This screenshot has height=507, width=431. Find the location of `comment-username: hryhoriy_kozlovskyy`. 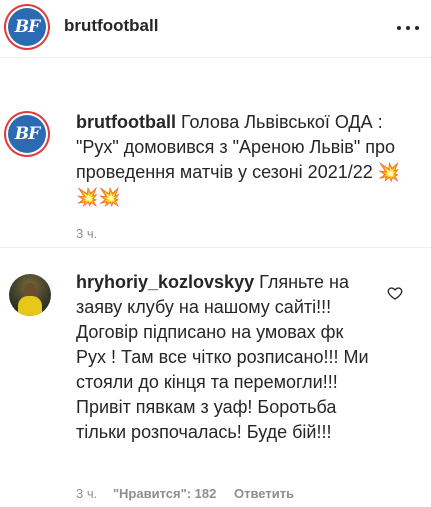

comment-username: hryhoriy_kozlovskyy is located at coordinates (165, 282).